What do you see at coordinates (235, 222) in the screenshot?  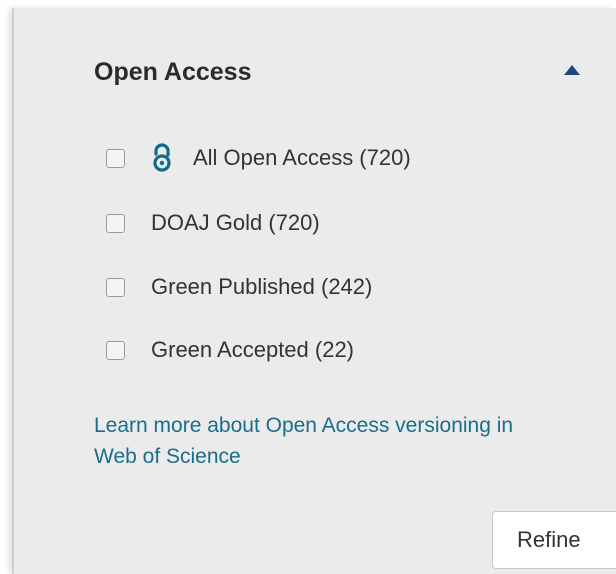 I see `option-label: DOAJ Gold (720)` at bounding box center [235, 222].